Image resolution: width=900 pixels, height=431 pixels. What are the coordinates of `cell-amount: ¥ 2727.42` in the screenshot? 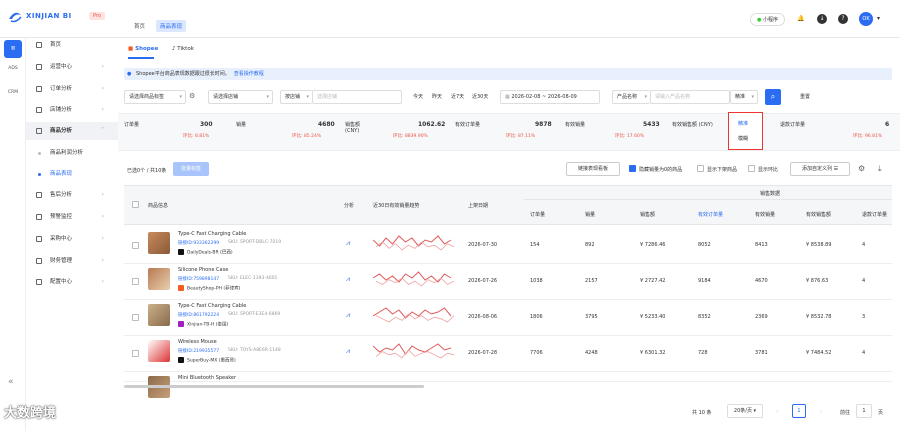 It's located at (653, 281).